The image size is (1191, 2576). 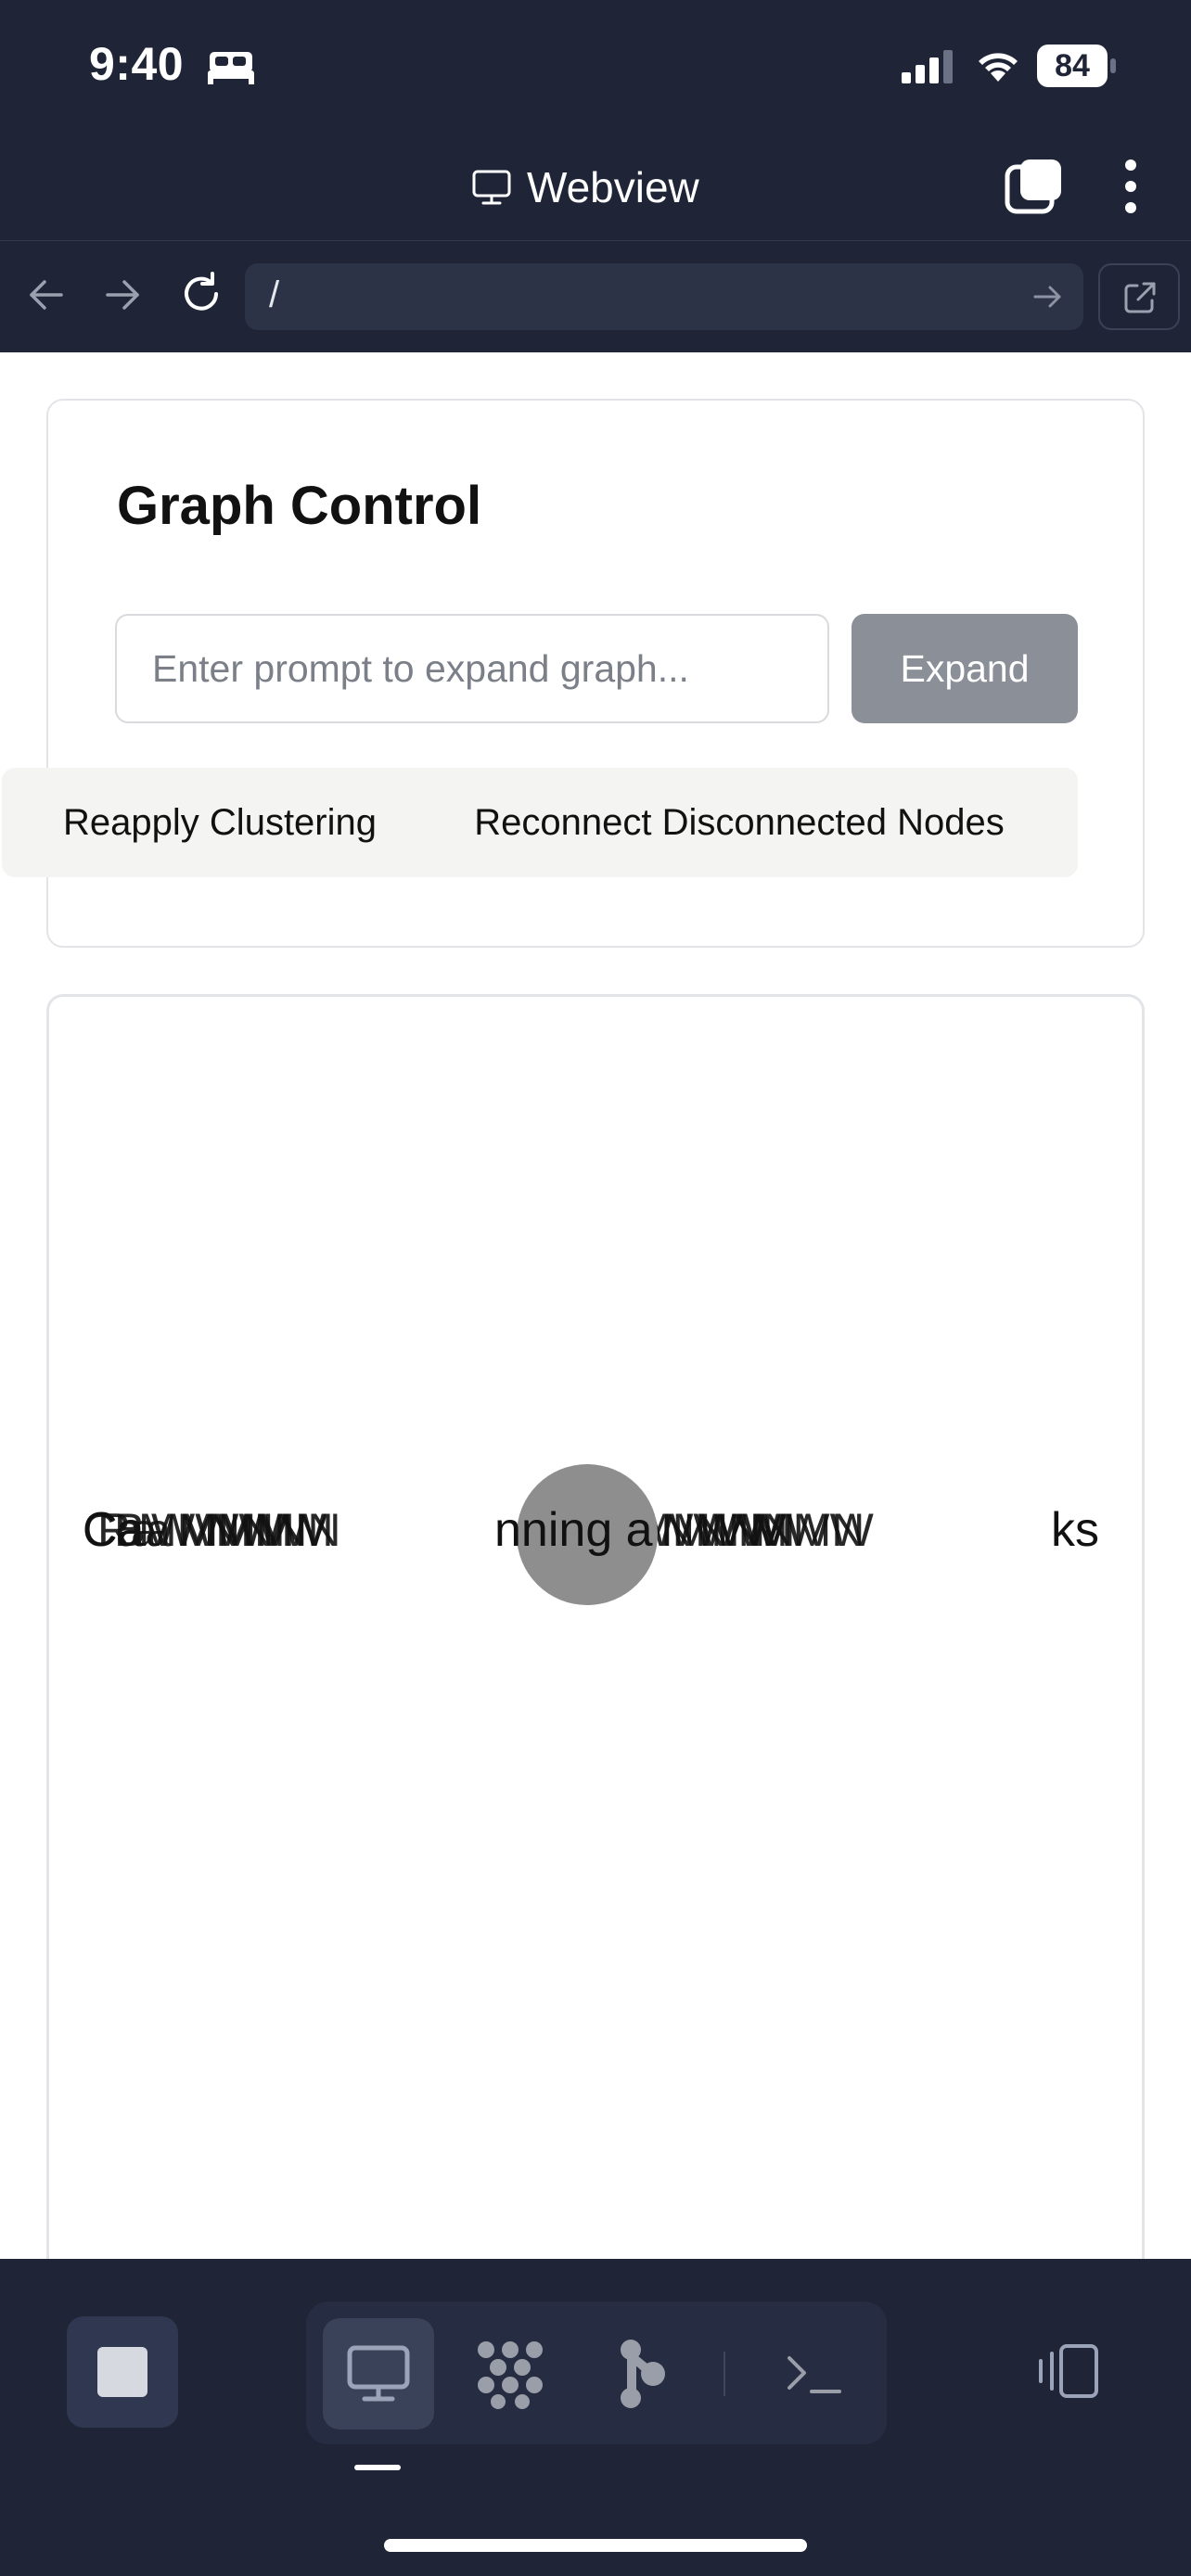 What do you see at coordinates (595, 2545) in the screenshot?
I see `home-indicator` at bounding box center [595, 2545].